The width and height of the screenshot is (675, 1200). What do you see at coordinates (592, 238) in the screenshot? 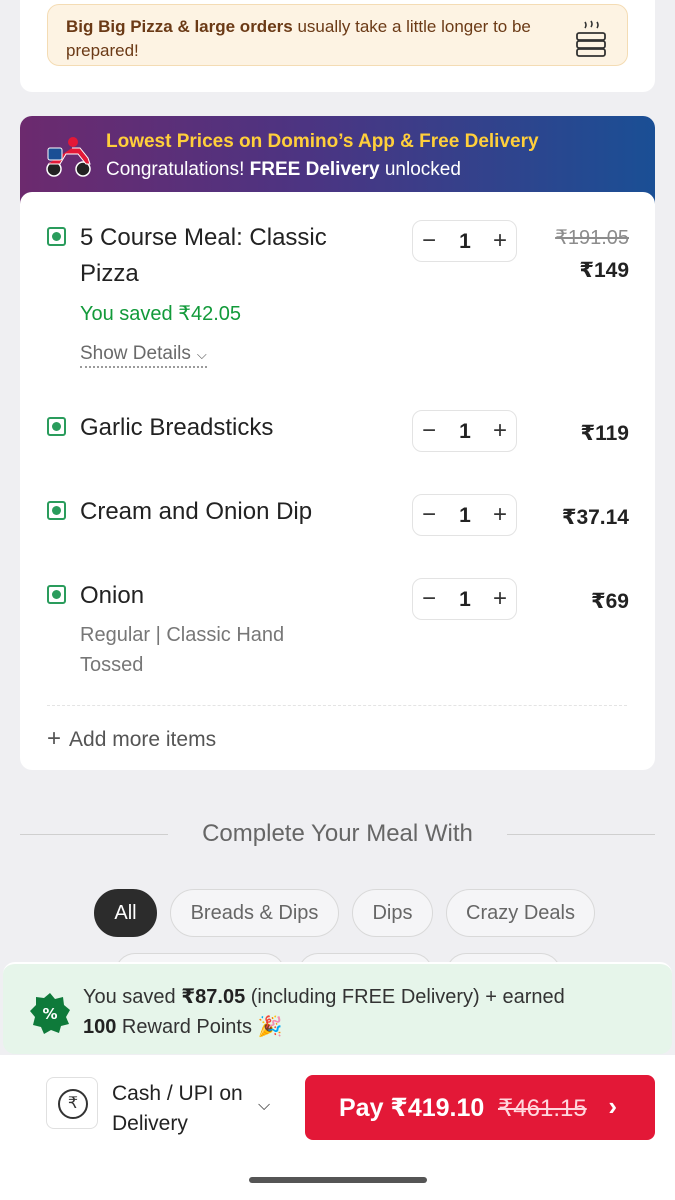
I see `original-price: ₹191.05` at bounding box center [592, 238].